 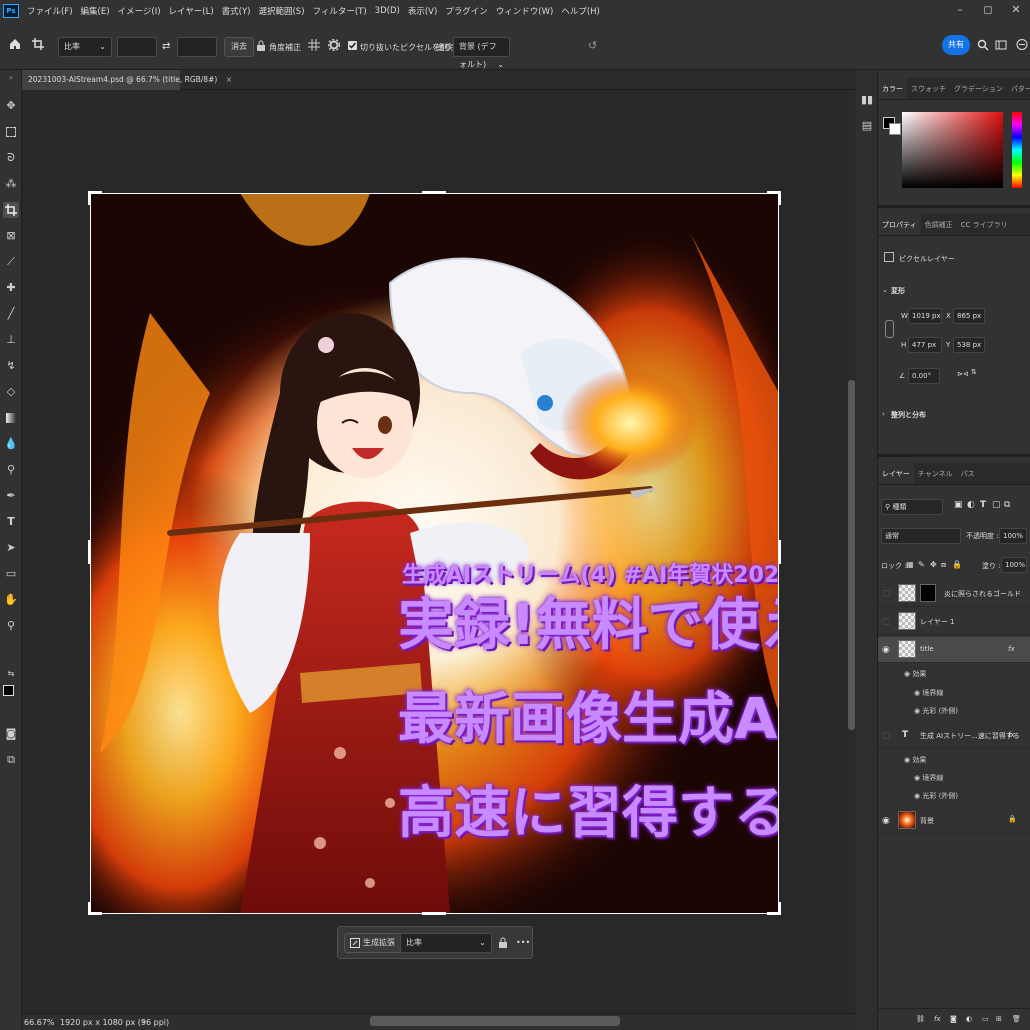 I want to click on transform-chevron-icon: ⌄, so click(x=885, y=290).